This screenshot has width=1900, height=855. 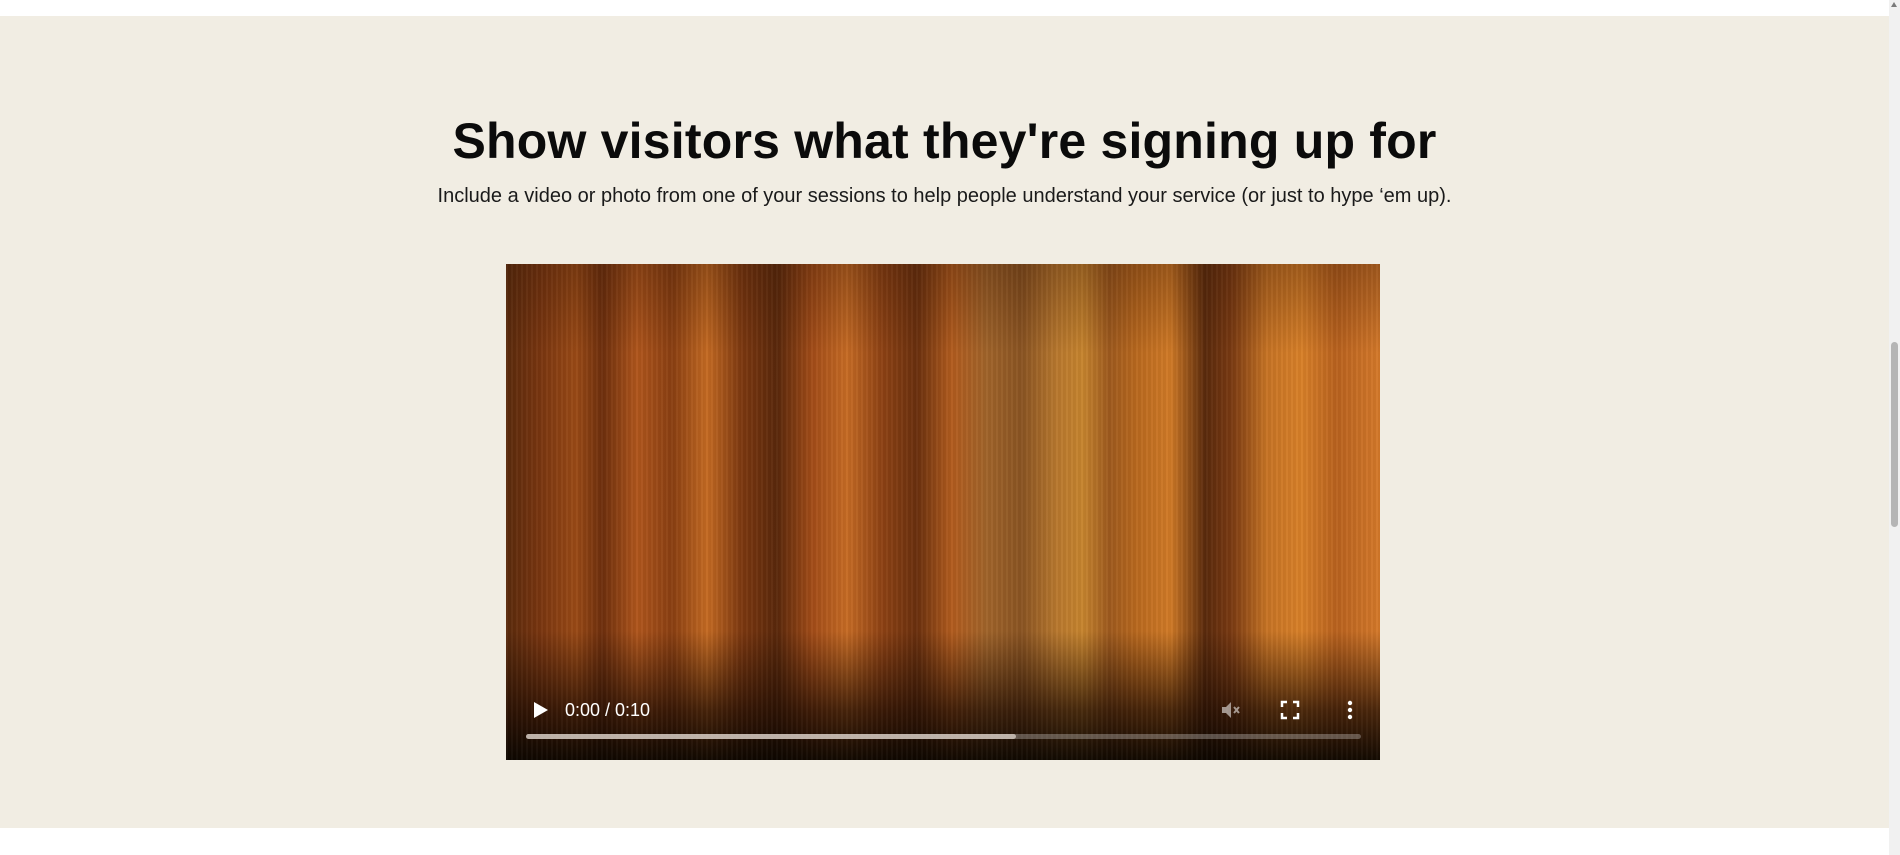 What do you see at coordinates (1894, 4) in the screenshot?
I see `scroll-up-arrow-icon` at bounding box center [1894, 4].